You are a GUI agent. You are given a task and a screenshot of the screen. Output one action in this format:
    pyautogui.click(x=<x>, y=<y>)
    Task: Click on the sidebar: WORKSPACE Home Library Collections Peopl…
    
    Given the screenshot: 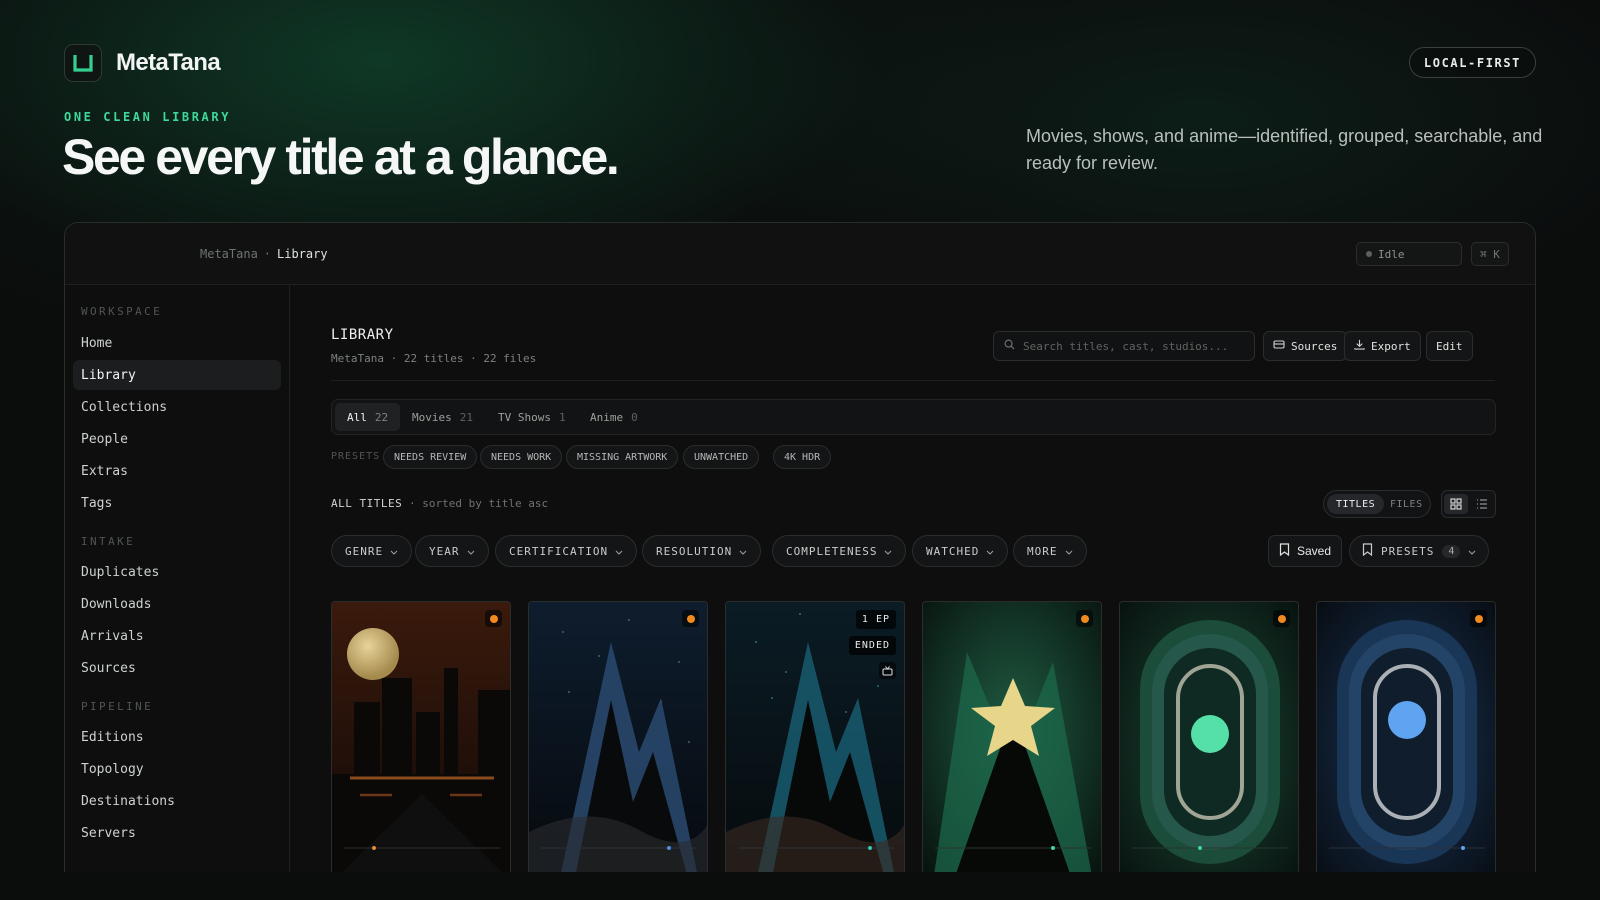 What is the action you would take?
    pyautogui.click(x=177, y=578)
    